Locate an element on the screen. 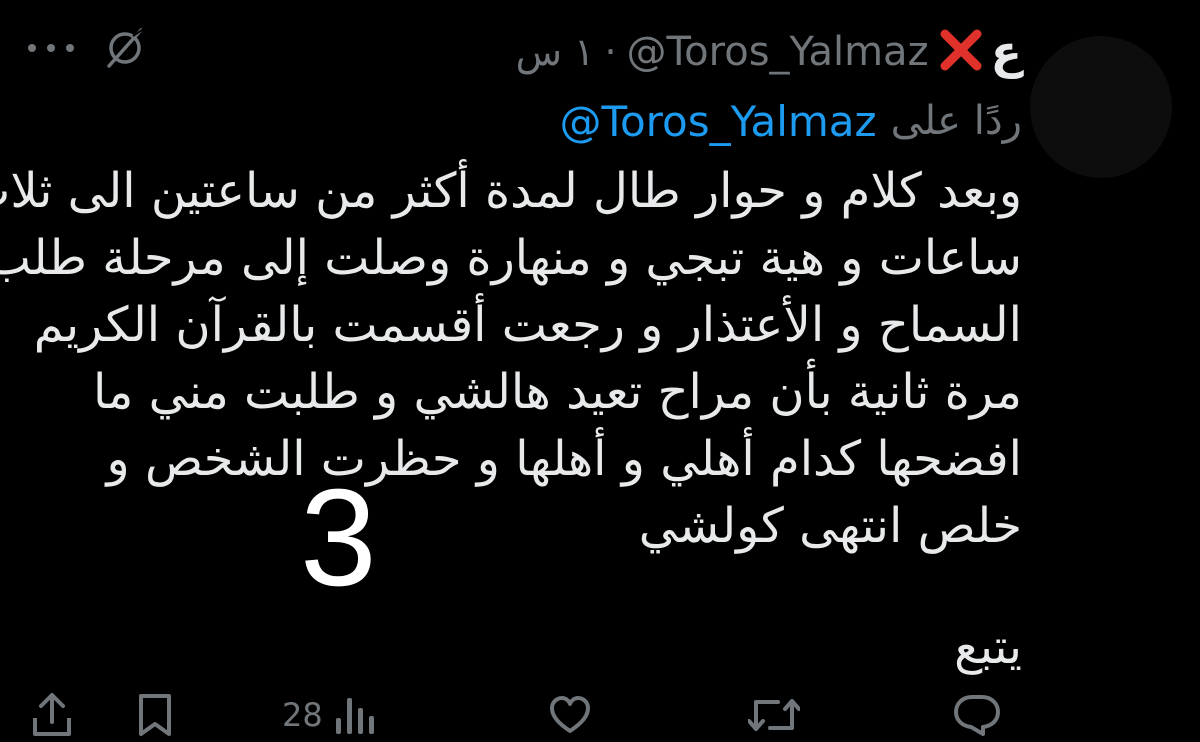  more-icon is located at coordinates (51, 48).